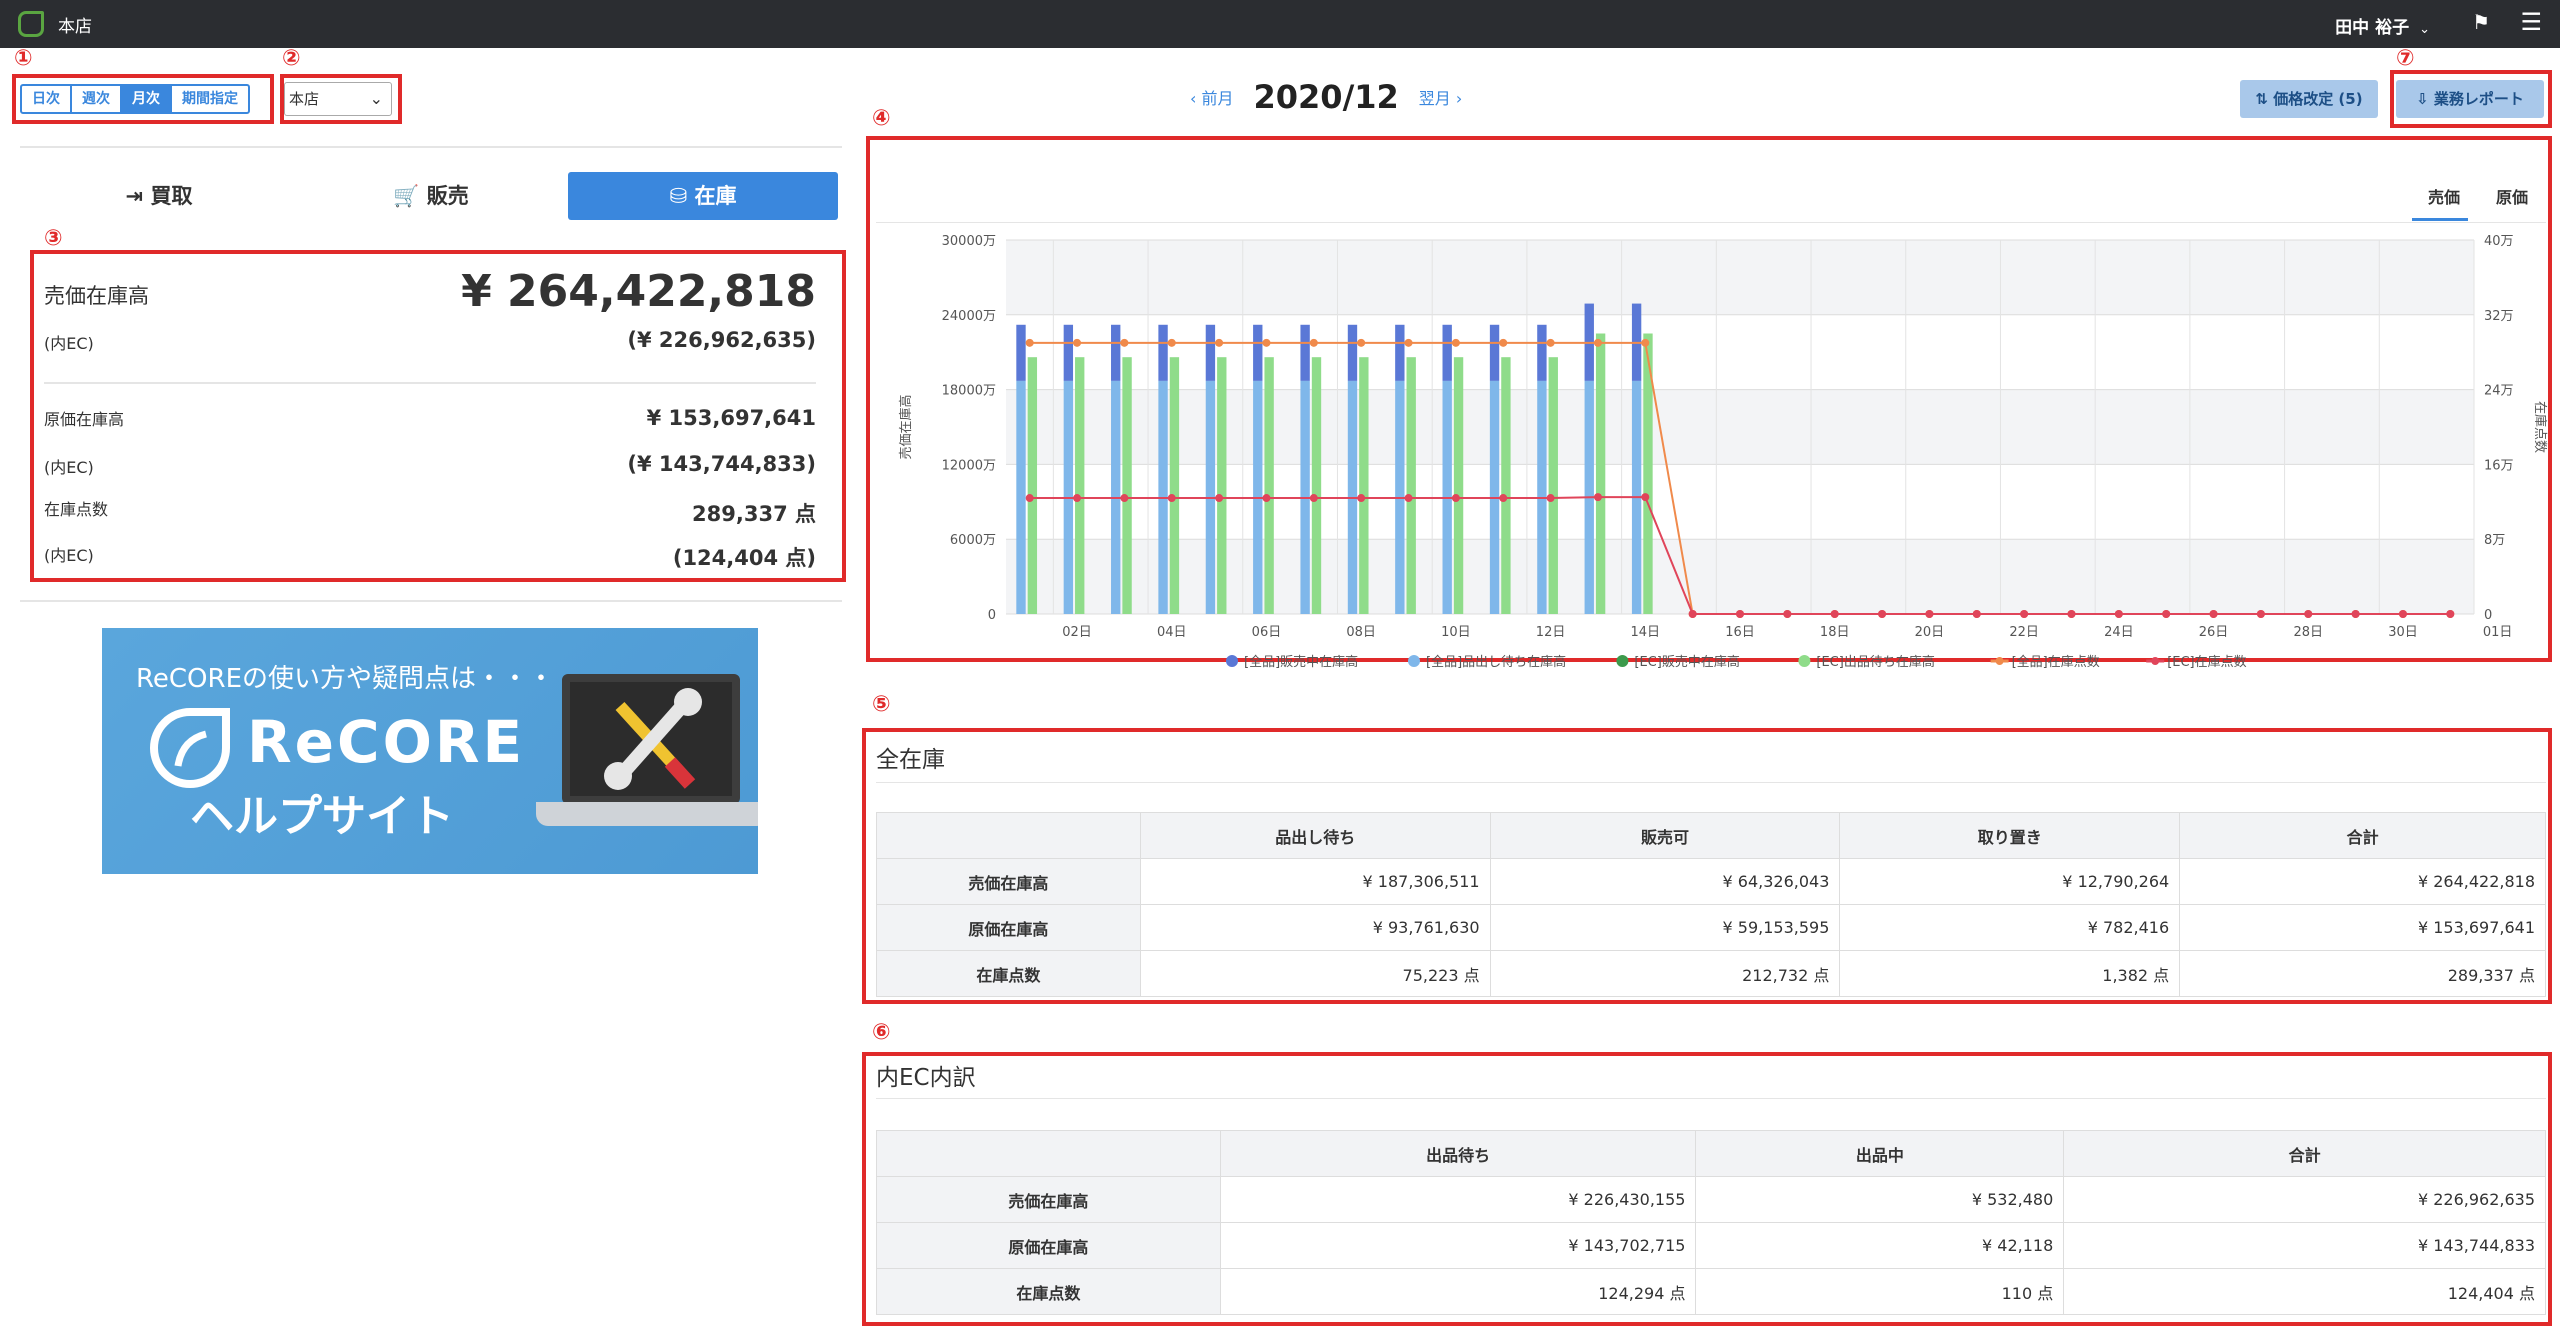 This screenshot has width=2560, height=1332. What do you see at coordinates (146, 99) in the screenshot?
I see `period-button-2: 月次` at bounding box center [146, 99].